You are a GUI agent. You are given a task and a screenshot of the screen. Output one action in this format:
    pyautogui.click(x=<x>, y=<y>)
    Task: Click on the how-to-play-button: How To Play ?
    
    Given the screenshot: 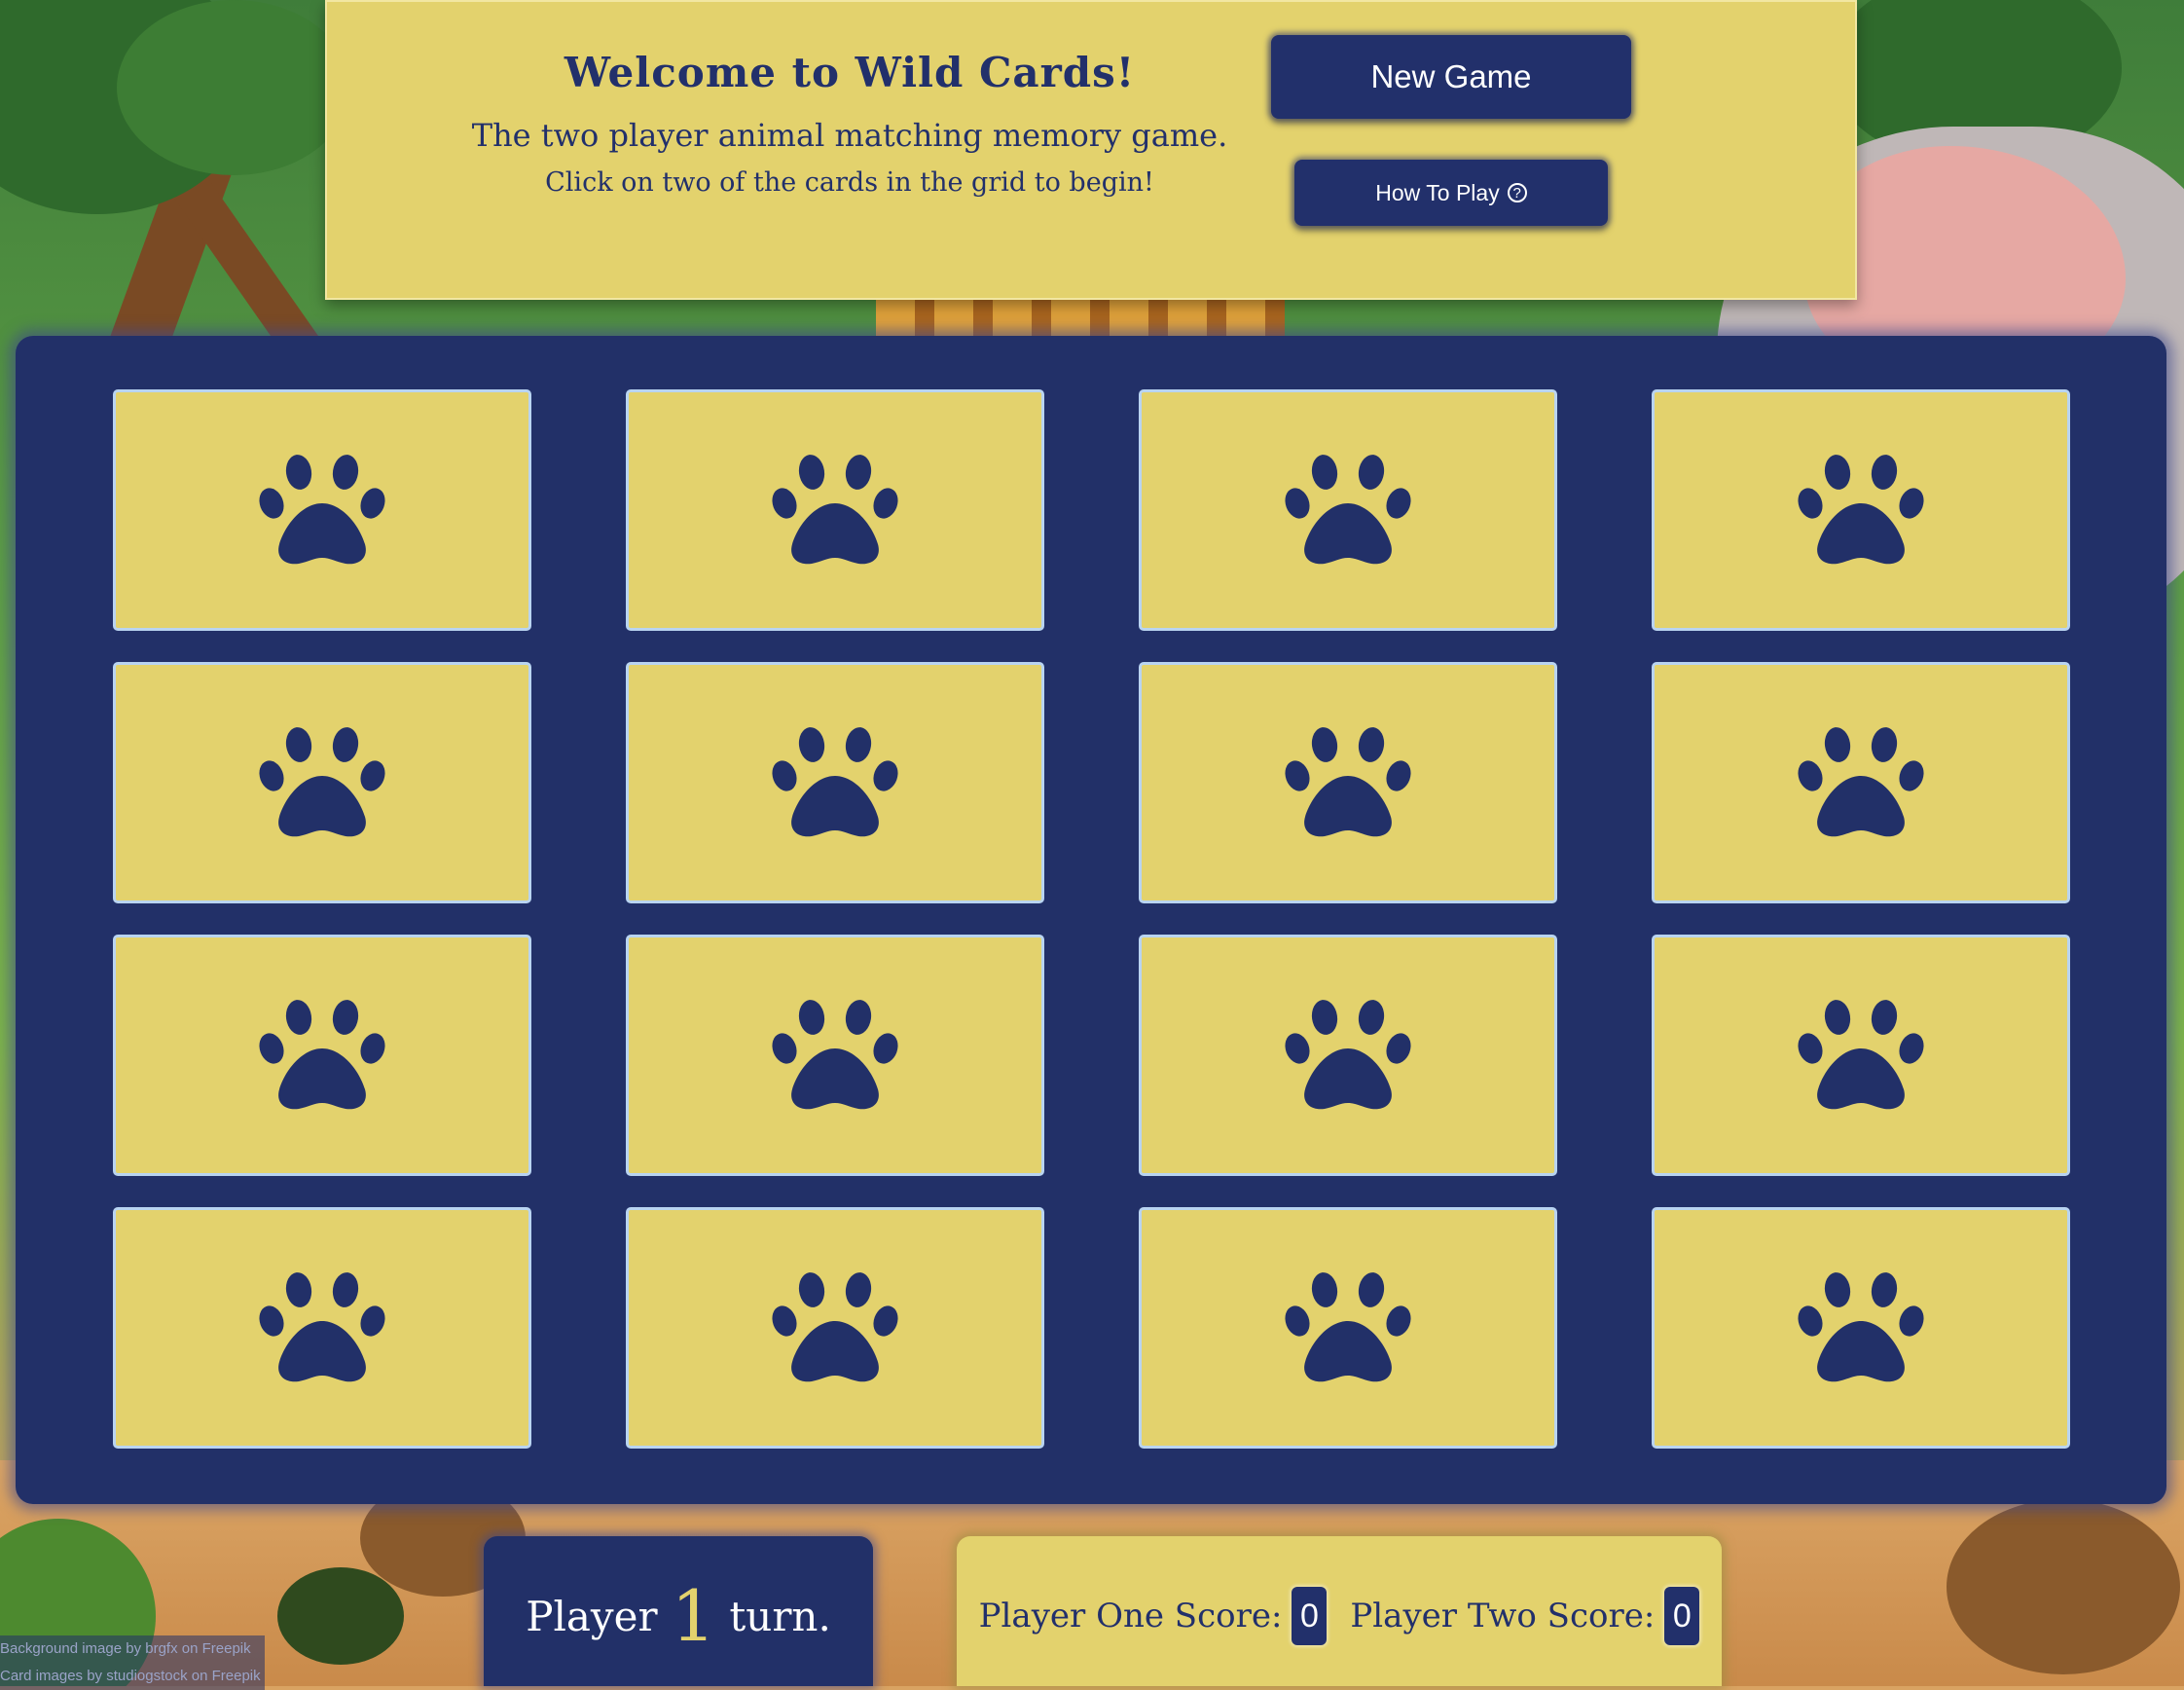 What is the action you would take?
    pyautogui.click(x=1451, y=193)
    